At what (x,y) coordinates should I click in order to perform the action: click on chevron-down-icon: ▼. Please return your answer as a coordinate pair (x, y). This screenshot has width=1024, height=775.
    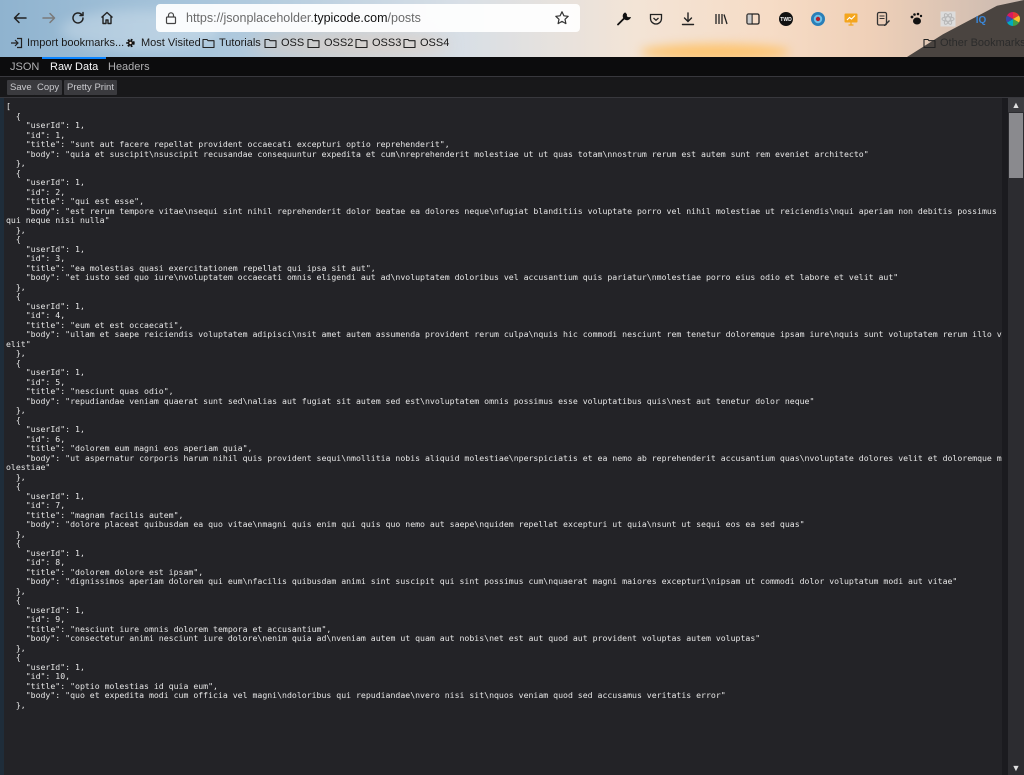
    Looking at the image, I should click on (1016, 768).